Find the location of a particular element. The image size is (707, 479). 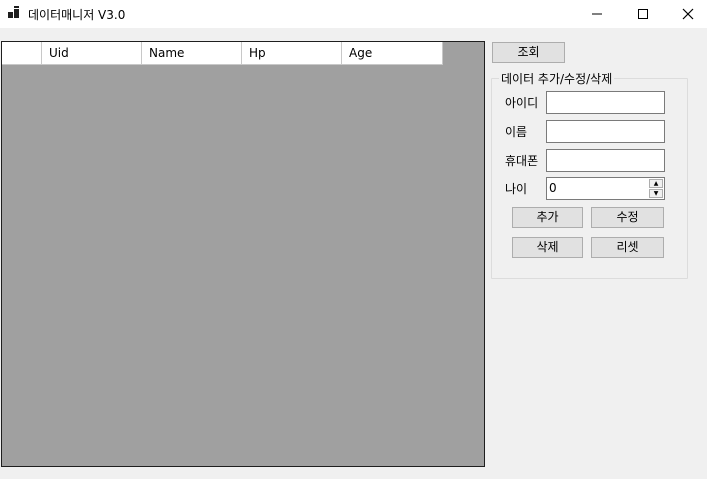

close-button is located at coordinates (686, 14).